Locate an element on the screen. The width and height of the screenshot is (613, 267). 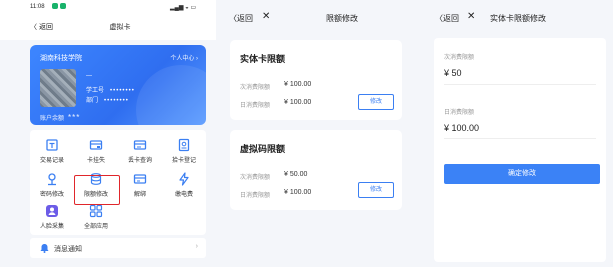
grid-item-report-lost: 卡挂失 is located at coordinates (96, 151).